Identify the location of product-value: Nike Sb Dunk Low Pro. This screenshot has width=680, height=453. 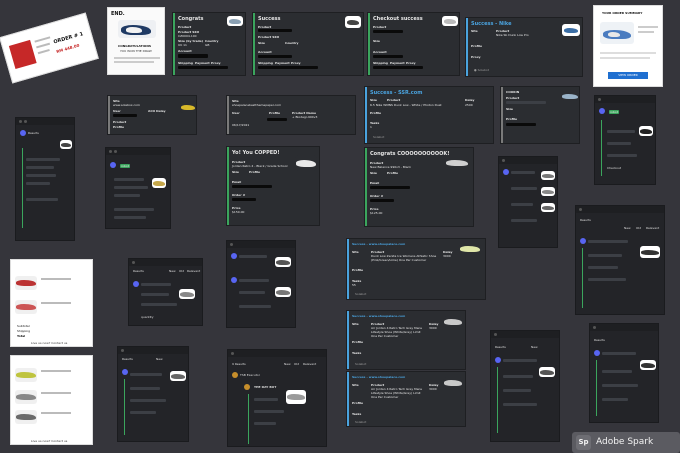
(512, 35).